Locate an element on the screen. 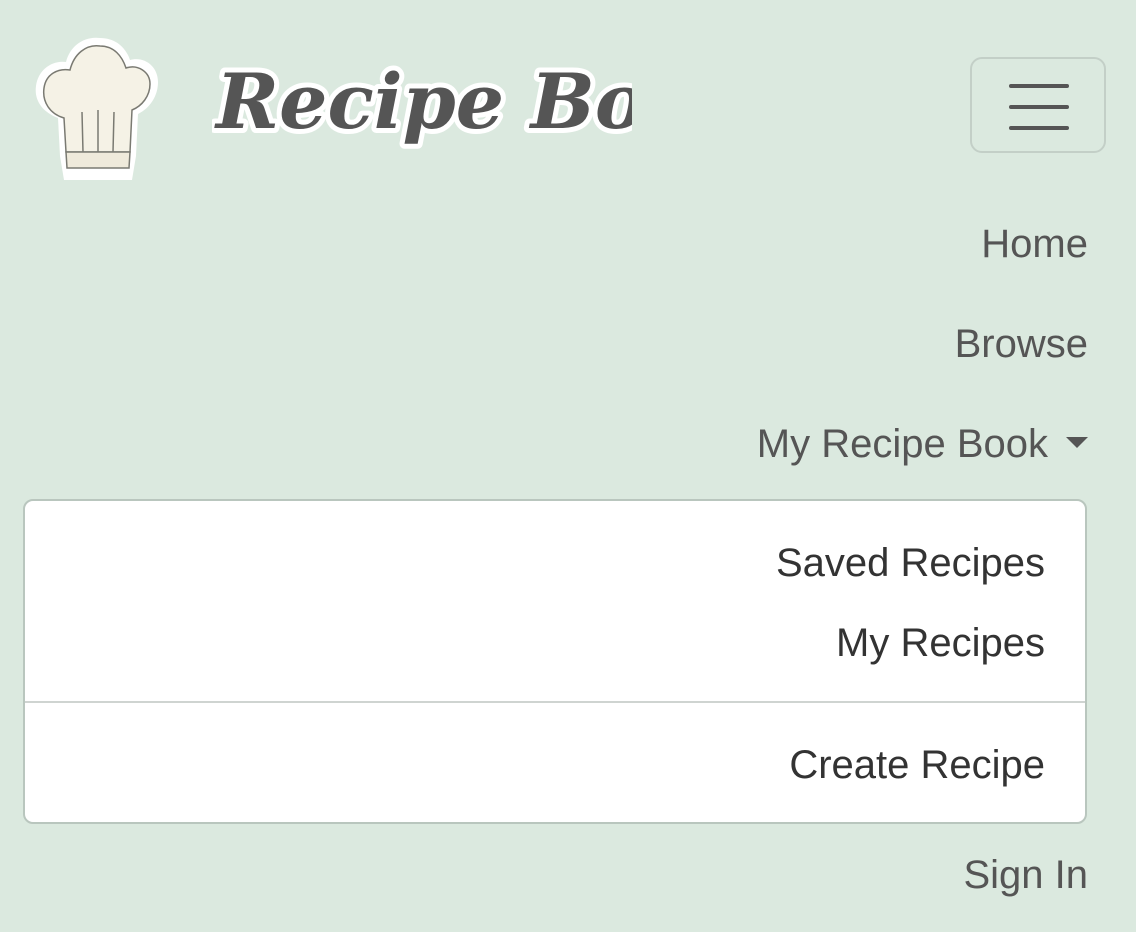 This screenshot has height=932, width=1136. nav-home-link: Home is located at coordinates (1034, 244).